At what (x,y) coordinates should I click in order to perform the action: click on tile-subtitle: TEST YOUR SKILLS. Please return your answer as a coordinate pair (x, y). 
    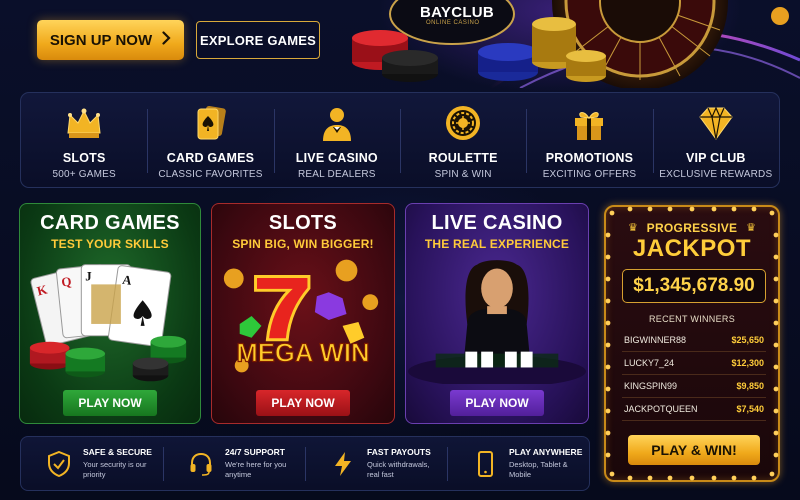
    Looking at the image, I should click on (110, 244).